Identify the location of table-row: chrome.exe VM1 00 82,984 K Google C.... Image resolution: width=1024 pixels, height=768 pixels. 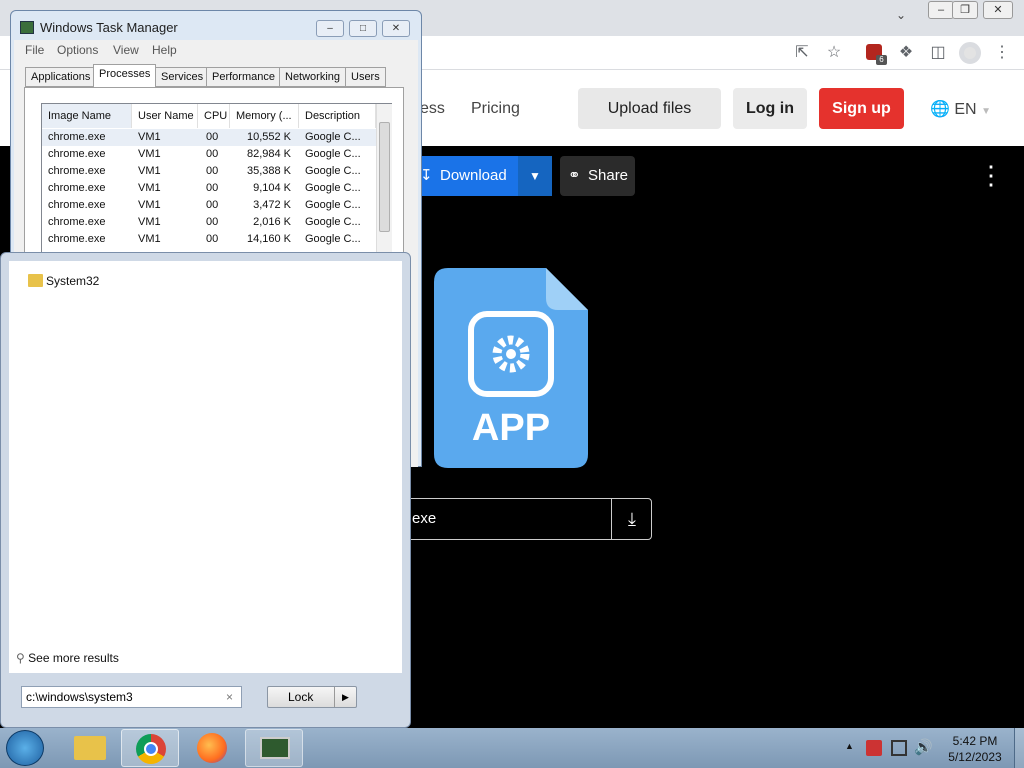
(209, 154).